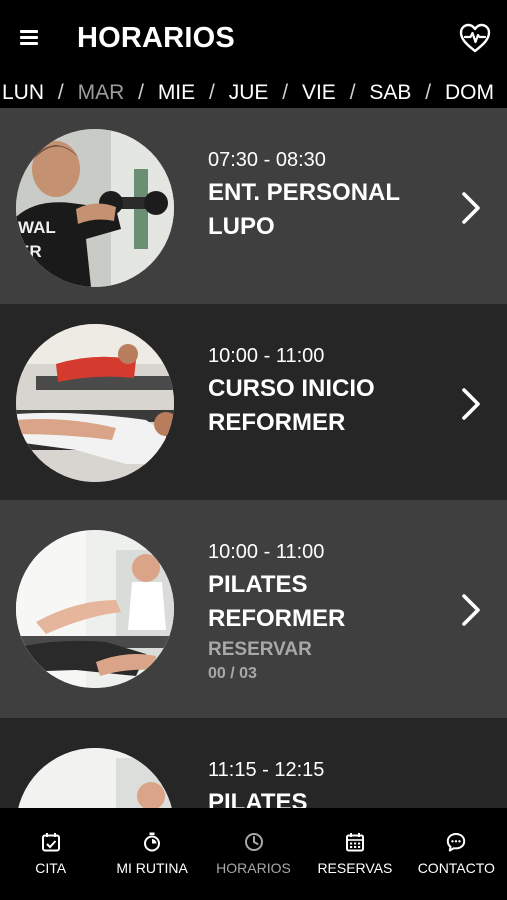 The width and height of the screenshot is (507, 900). What do you see at coordinates (23, 93) in the screenshot?
I see `day-lun: LUN` at bounding box center [23, 93].